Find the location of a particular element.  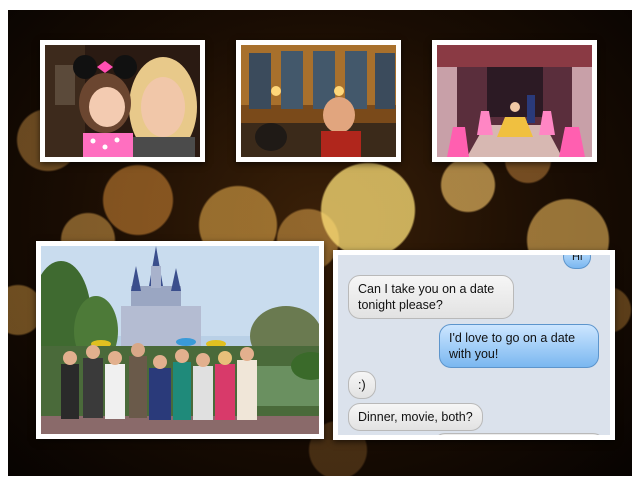

photo-princess-stage-show-image is located at coordinates (514, 101).